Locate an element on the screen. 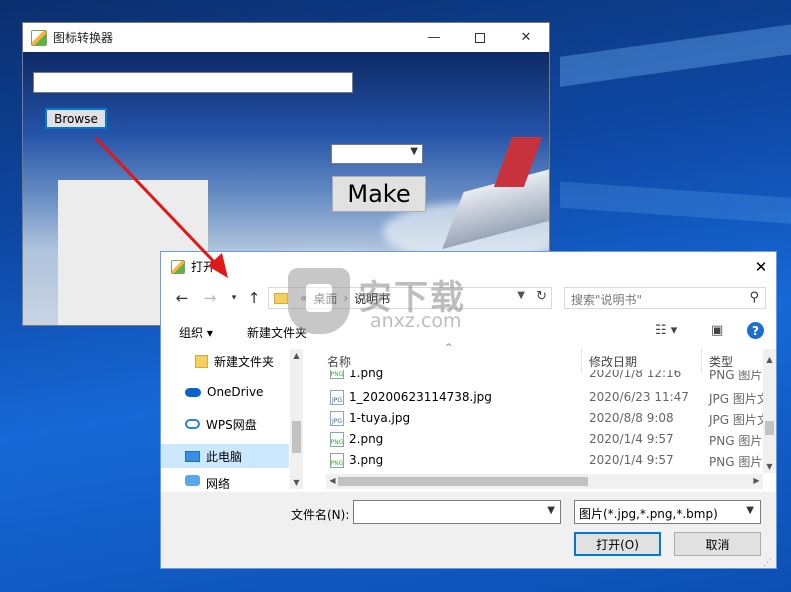 The image size is (791, 592). view-options-icon: ☷ ▾ is located at coordinates (666, 330).